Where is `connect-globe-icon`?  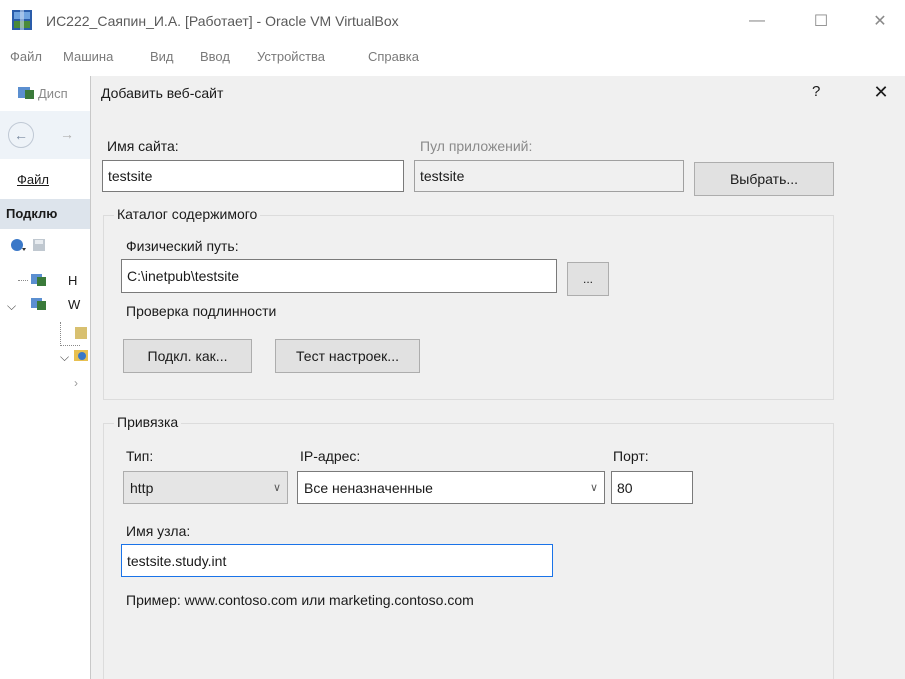
connect-globe-icon is located at coordinates (19, 245).